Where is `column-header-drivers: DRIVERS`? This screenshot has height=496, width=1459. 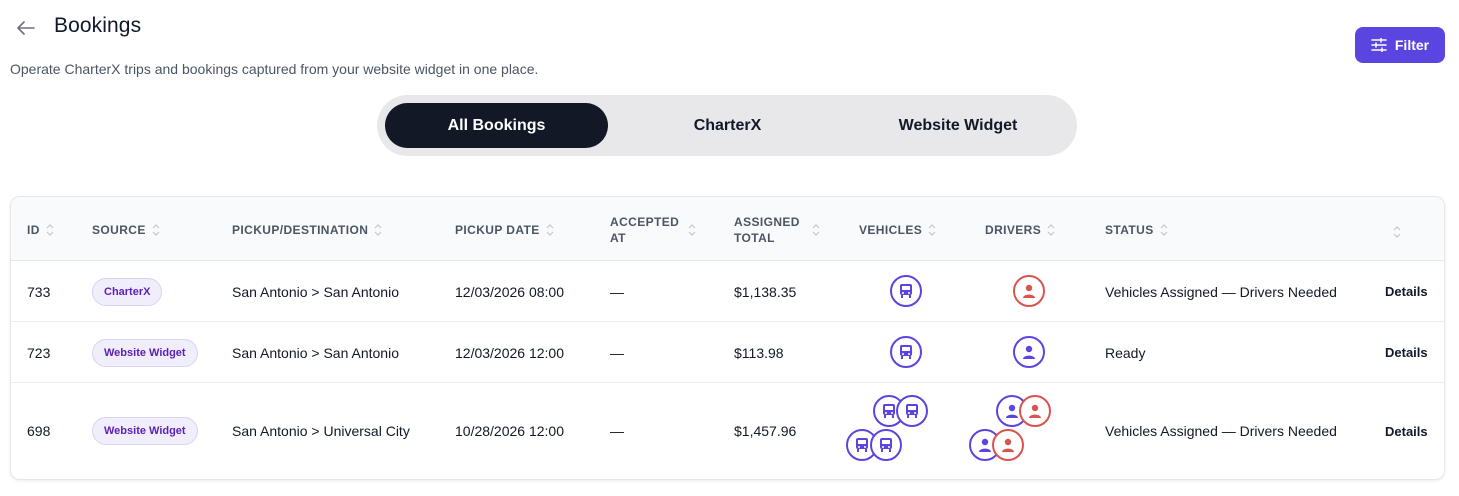
column-header-drivers: DRIVERS is located at coordinates (1020, 230).